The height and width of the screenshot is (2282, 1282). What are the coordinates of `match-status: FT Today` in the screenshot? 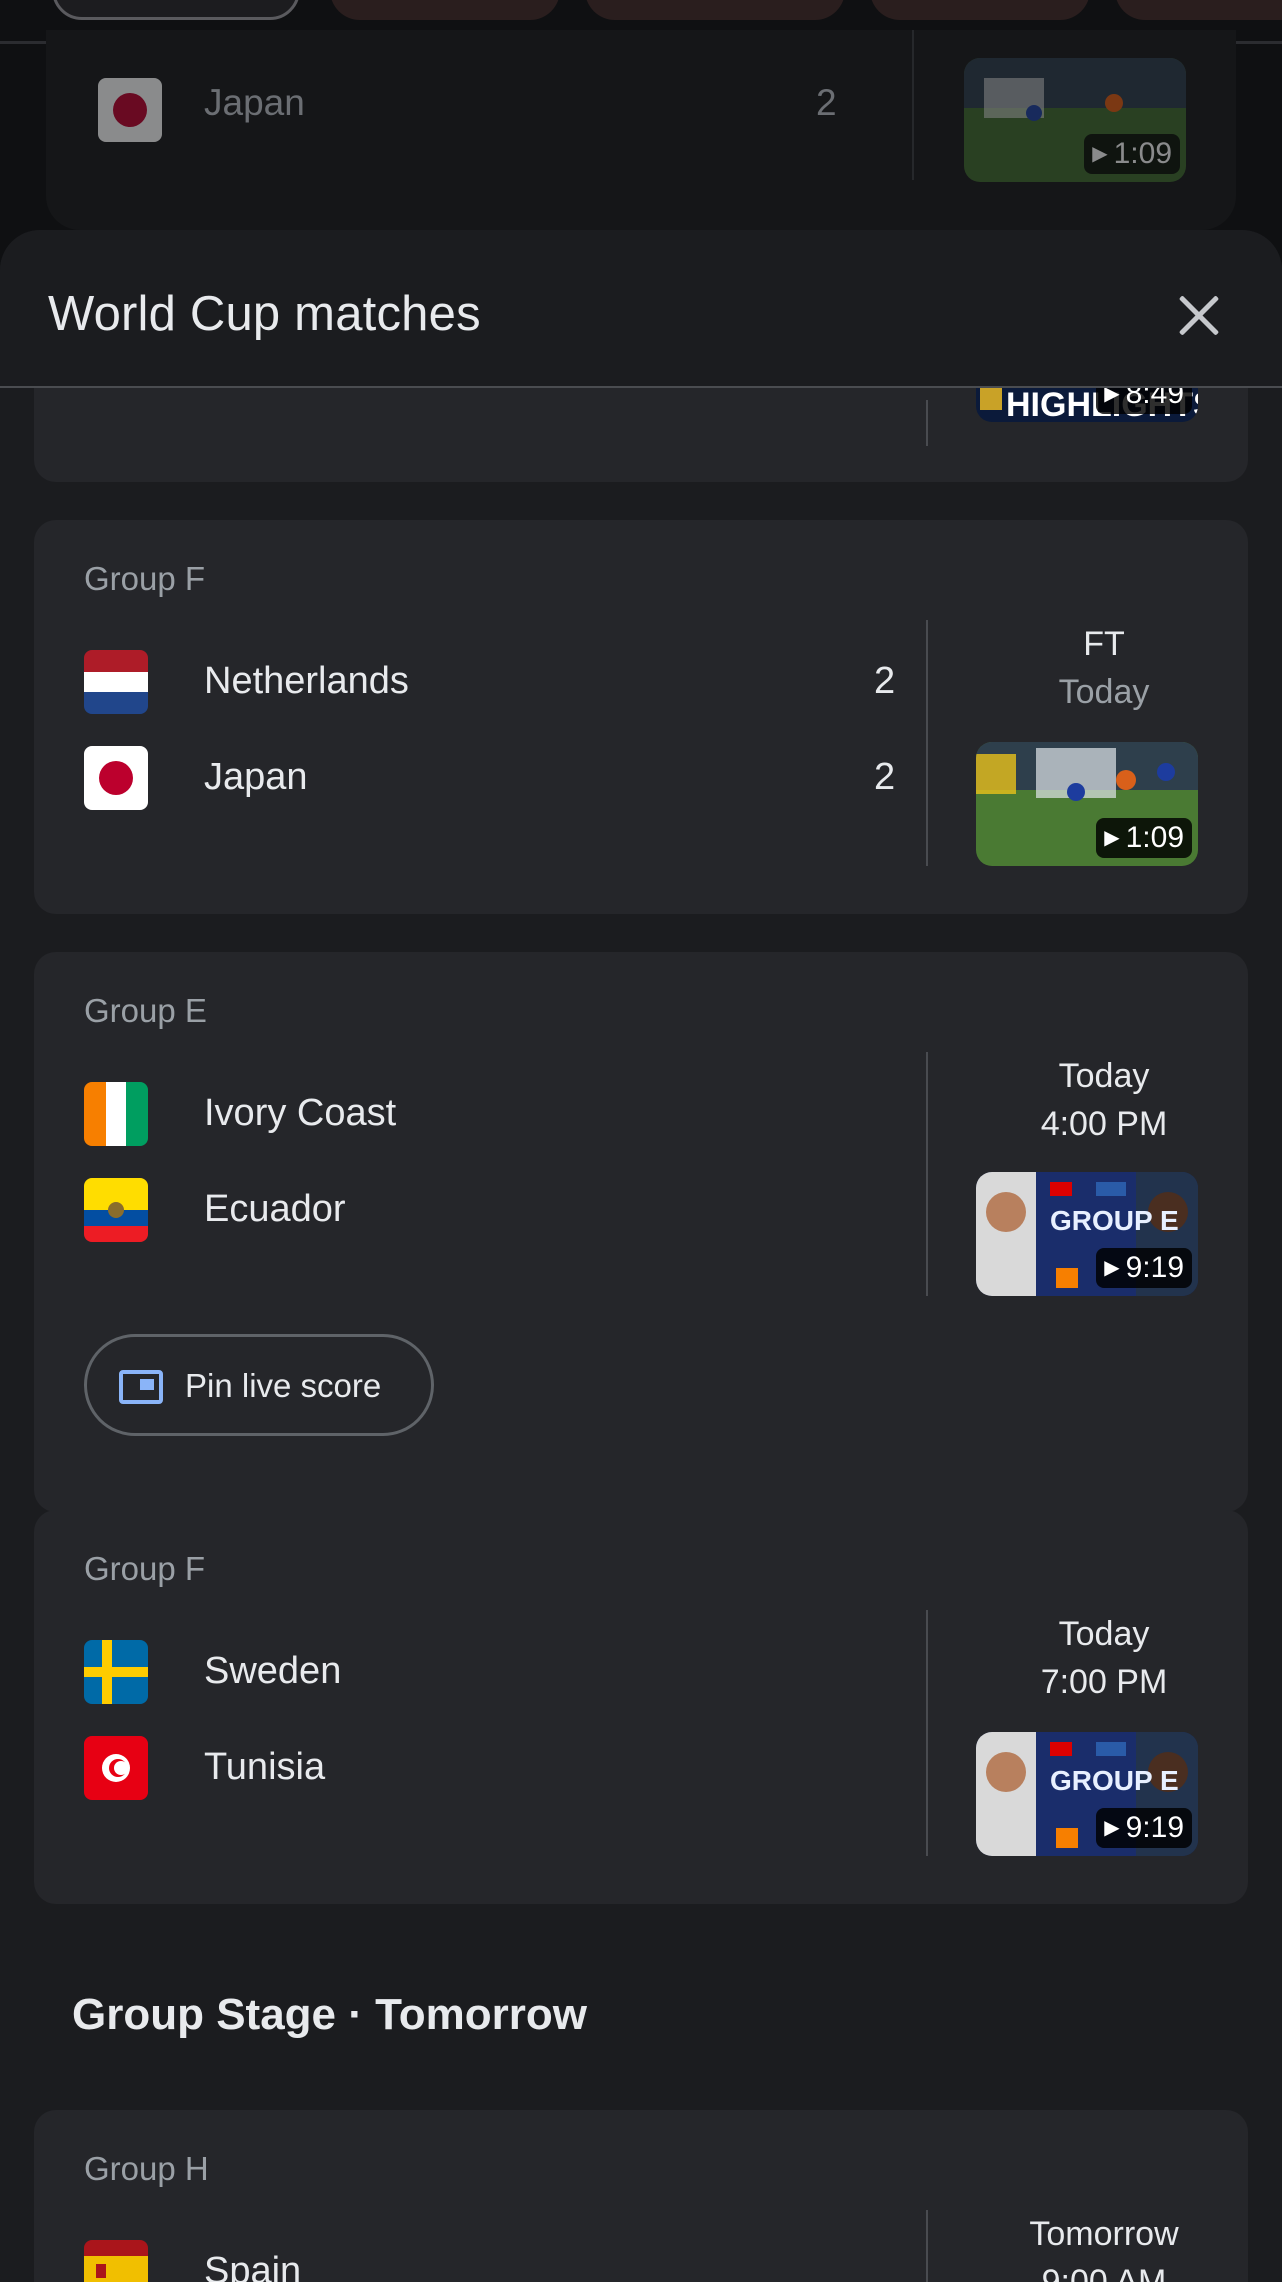 It's located at (1104, 668).